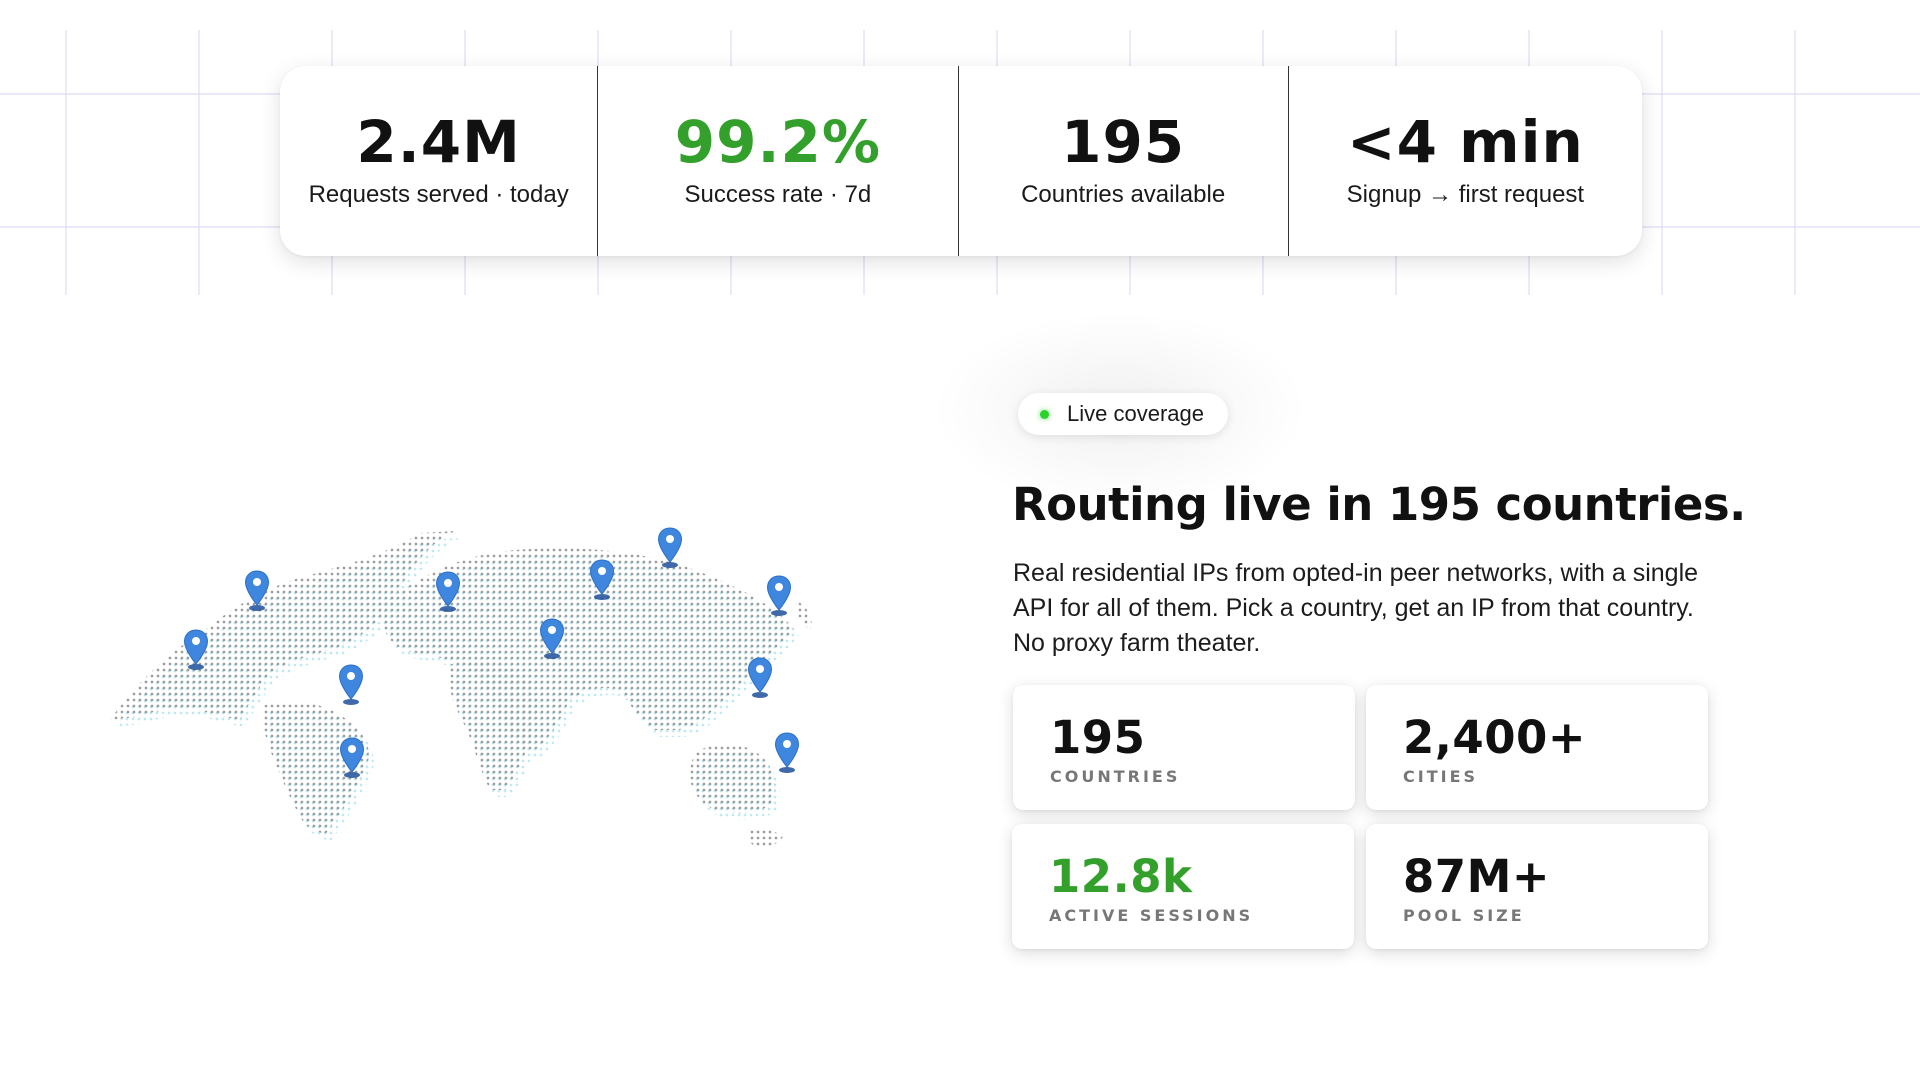 This screenshot has width=1920, height=1080. I want to click on metric-value: 12.8k, so click(1121, 876).